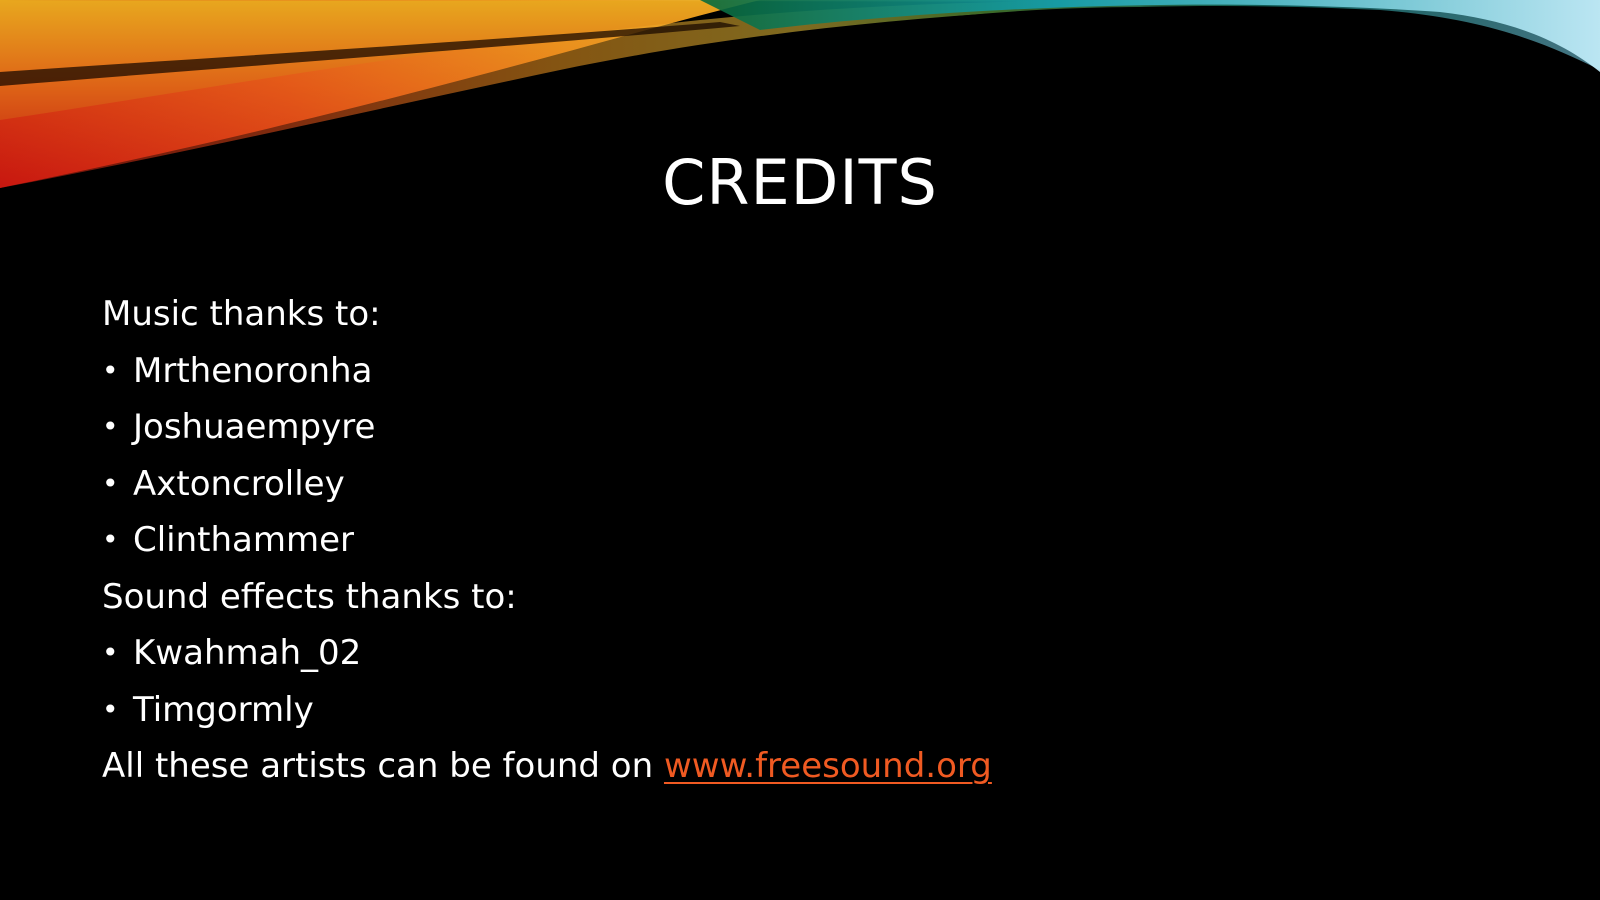  What do you see at coordinates (802, 427) in the screenshot?
I see `list-item: • Joshuaempyre` at bounding box center [802, 427].